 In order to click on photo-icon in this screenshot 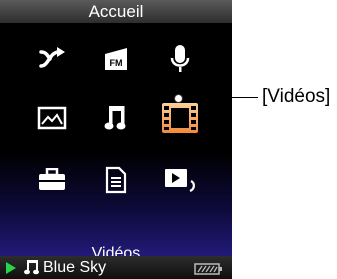, I will do `click(52, 118)`.